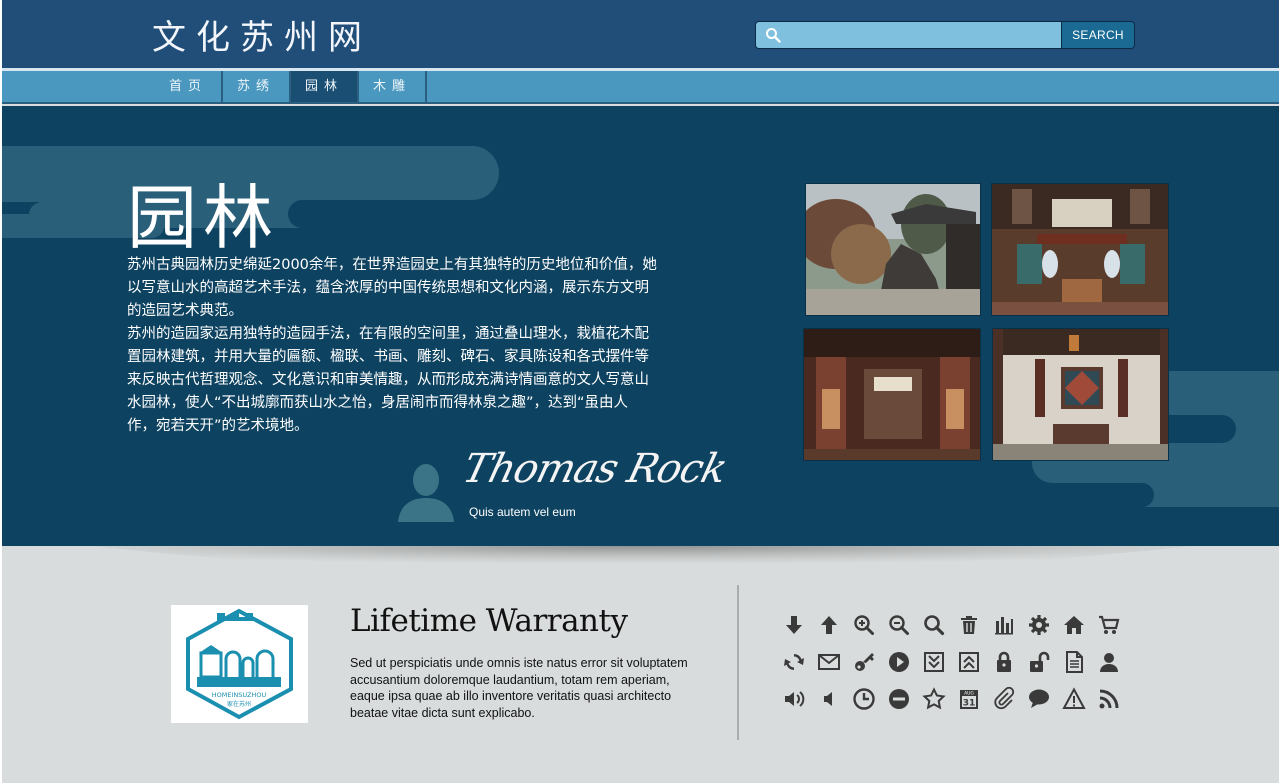 This screenshot has height=783, width=1280. What do you see at coordinates (1003, 698) in the screenshot?
I see `paperclip-icon` at bounding box center [1003, 698].